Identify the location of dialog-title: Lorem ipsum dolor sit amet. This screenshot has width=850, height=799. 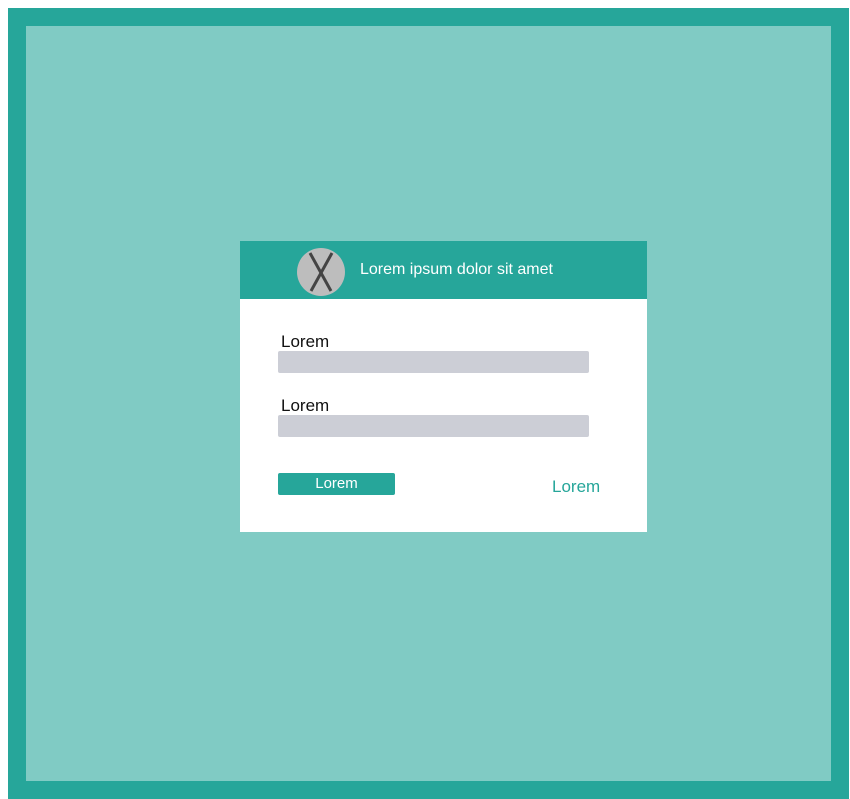
(456, 269).